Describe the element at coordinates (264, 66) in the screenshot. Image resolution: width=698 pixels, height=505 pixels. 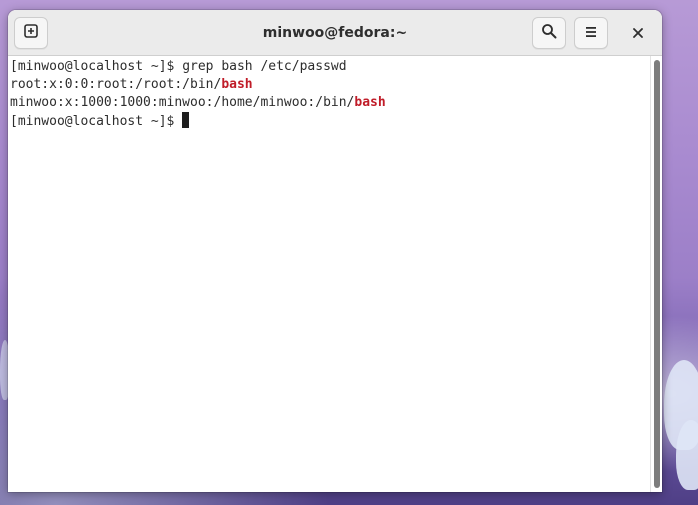
I see `command-text: grep bash /etc/passwd` at that location.